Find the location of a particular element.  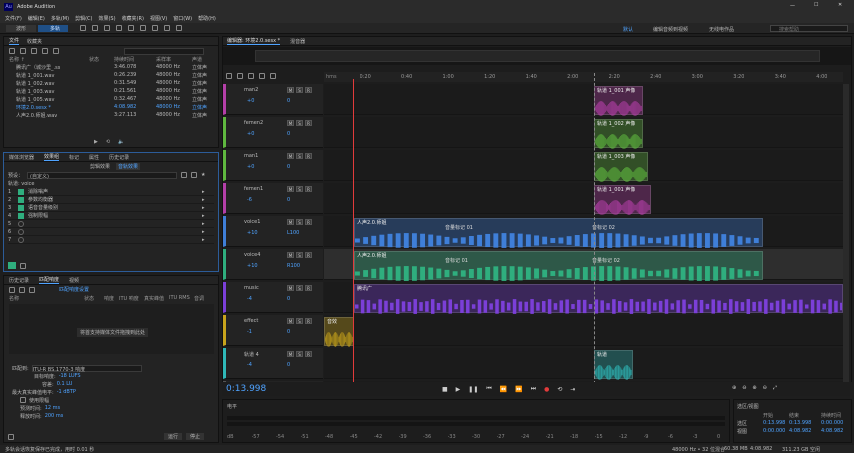

track-name: voice1 is located at coordinates (252, 222).